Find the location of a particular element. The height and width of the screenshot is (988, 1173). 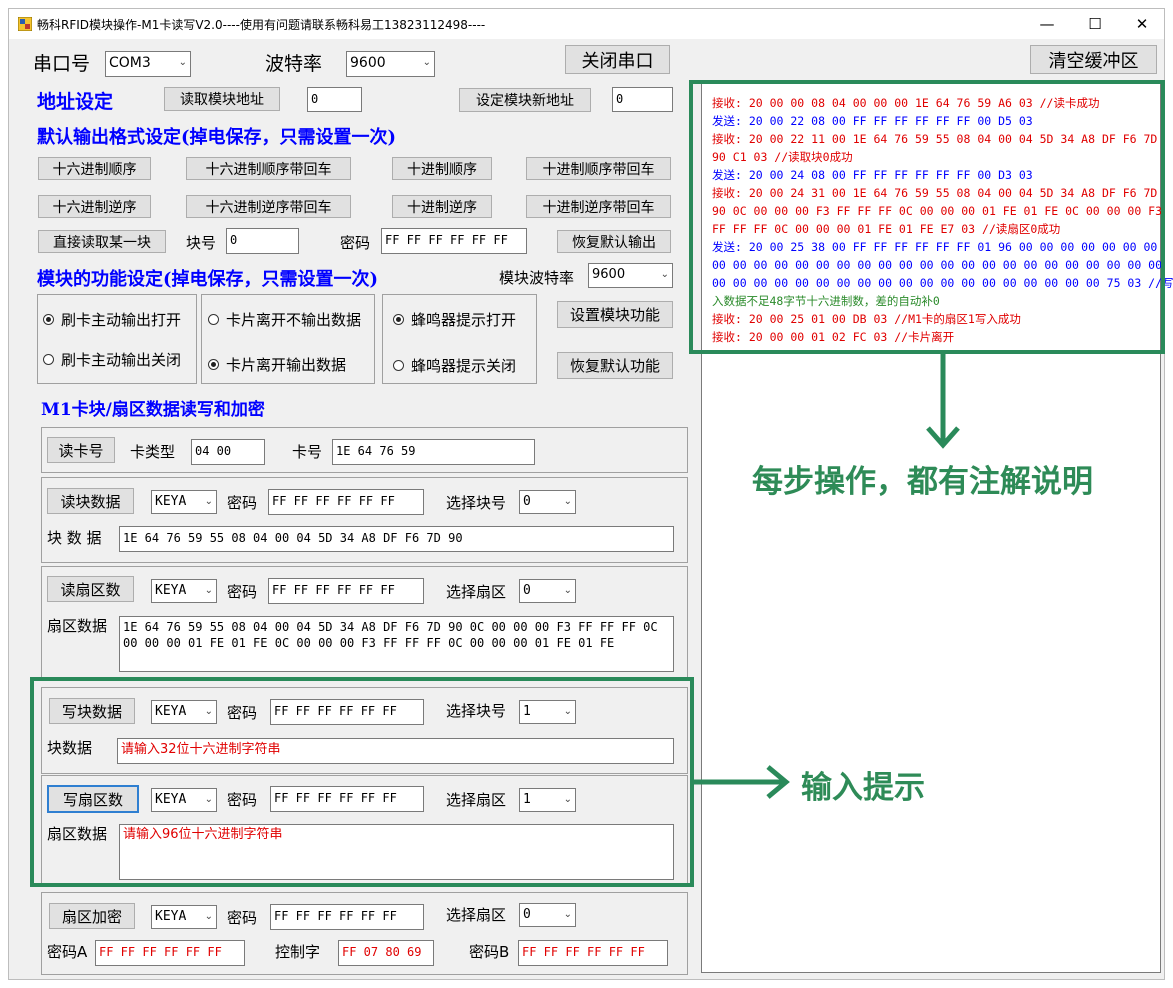

buzzer-on-radio: 蜂鸣器提示打开 is located at coordinates (454, 319).